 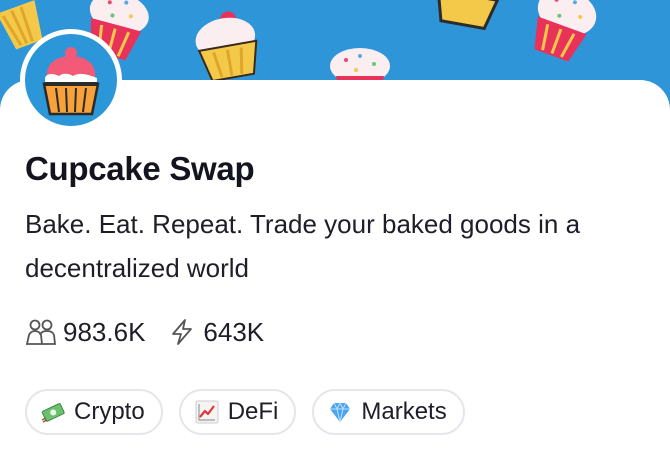 What do you see at coordinates (234, 331) in the screenshot?
I see `activity-count: 643K` at bounding box center [234, 331].